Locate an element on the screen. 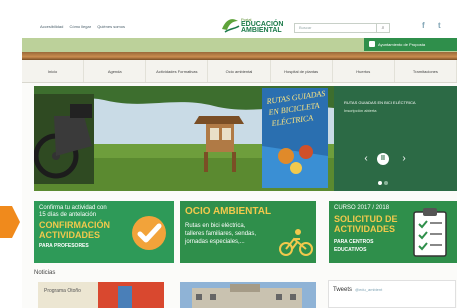 The height and width of the screenshot is (308, 457). banner1-line1: Confirma tu actividad con is located at coordinates (73, 208).